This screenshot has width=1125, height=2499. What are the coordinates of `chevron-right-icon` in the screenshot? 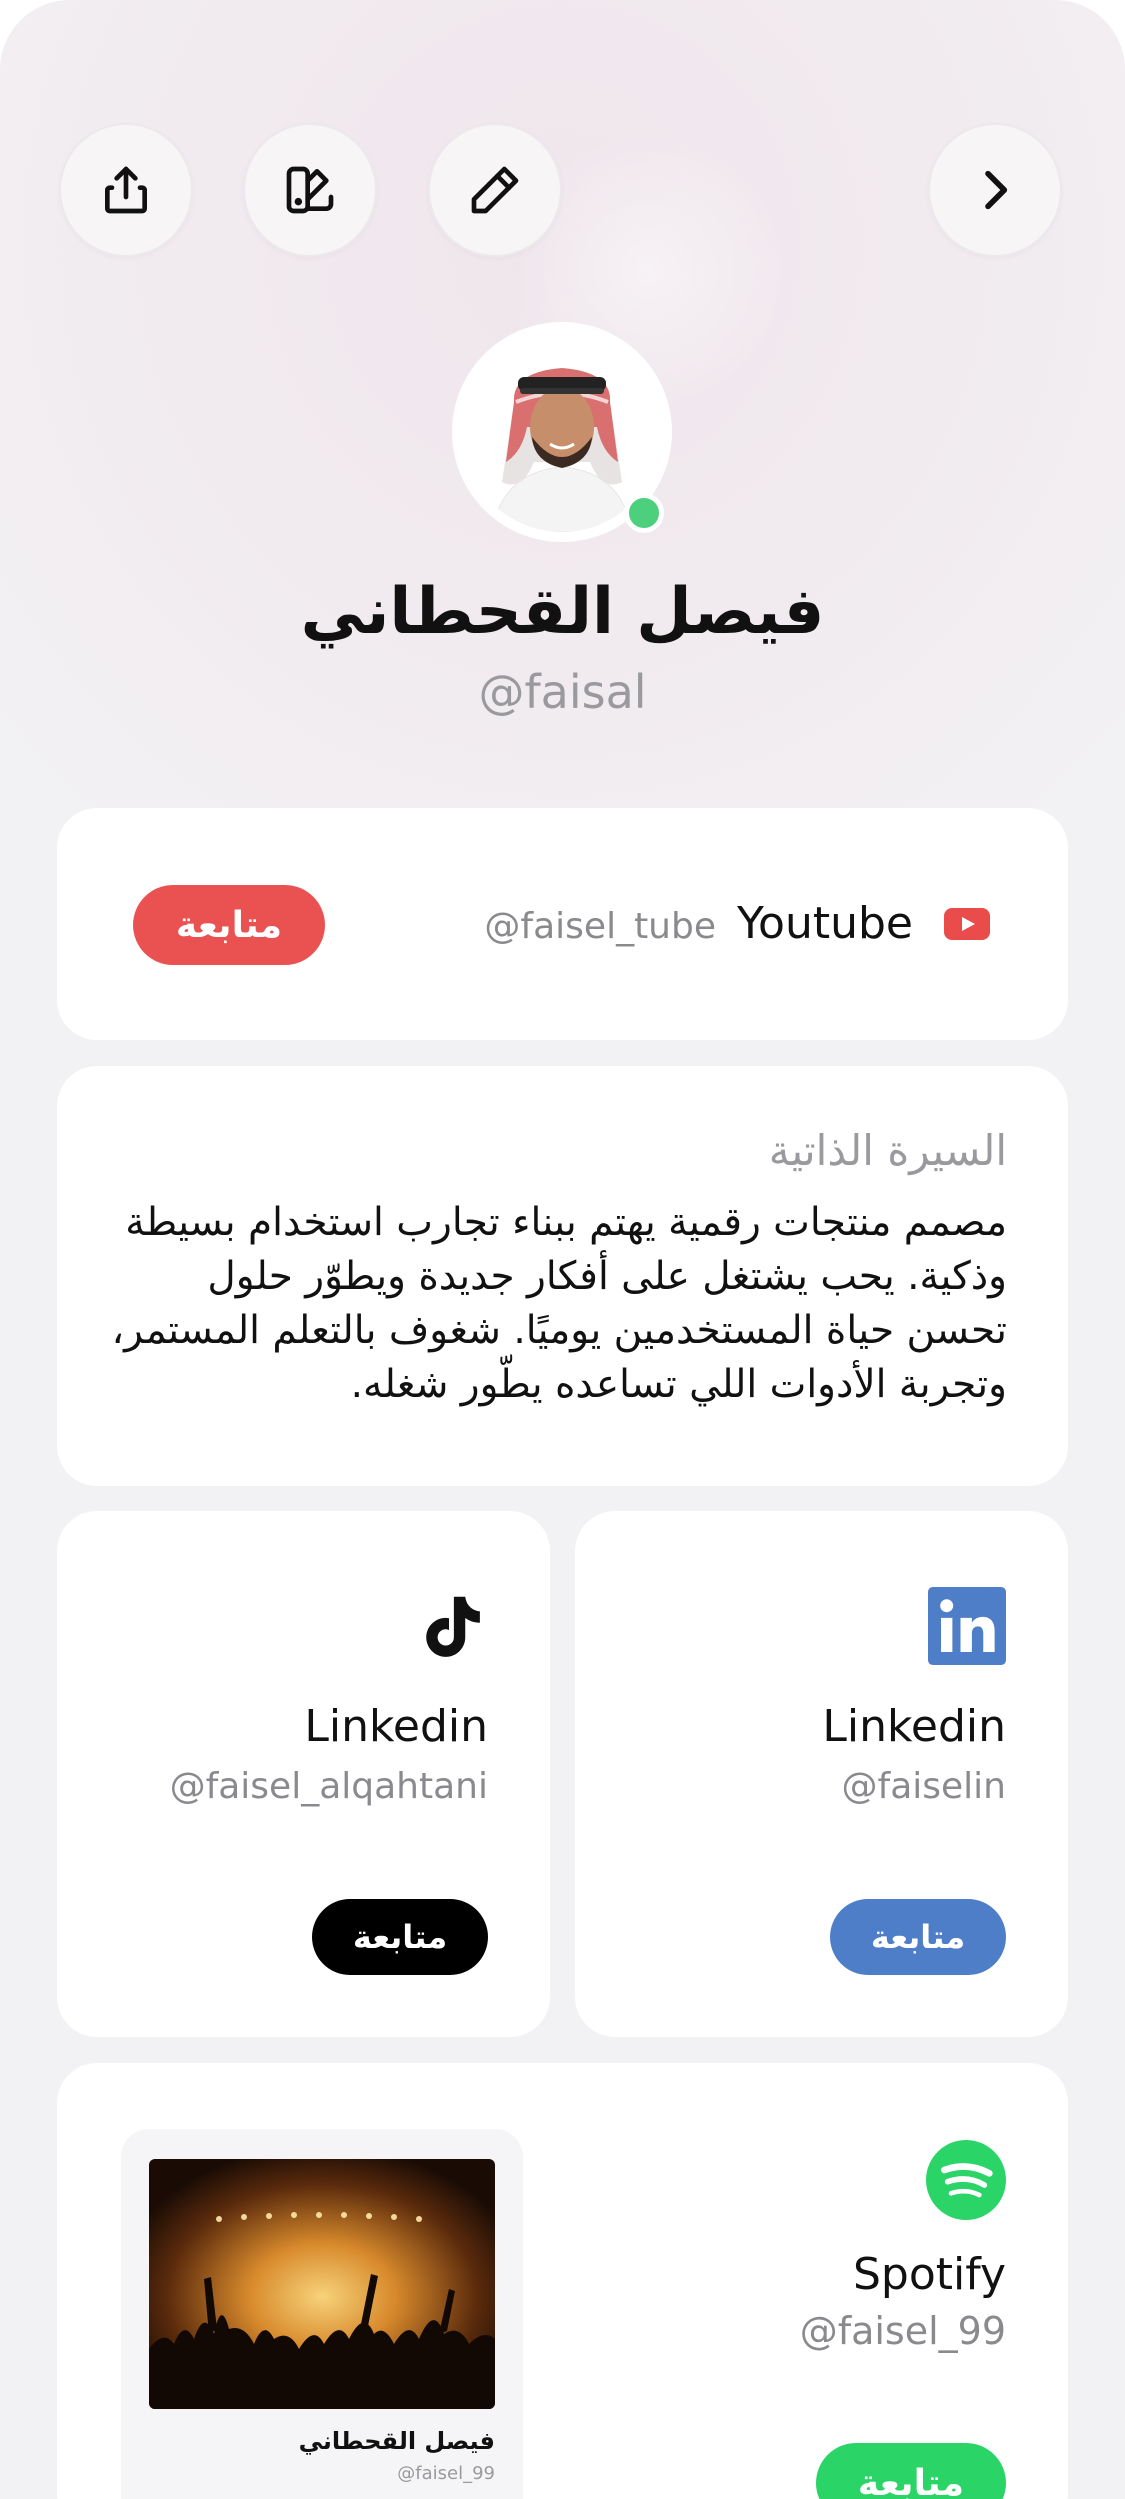 It's located at (996, 190).